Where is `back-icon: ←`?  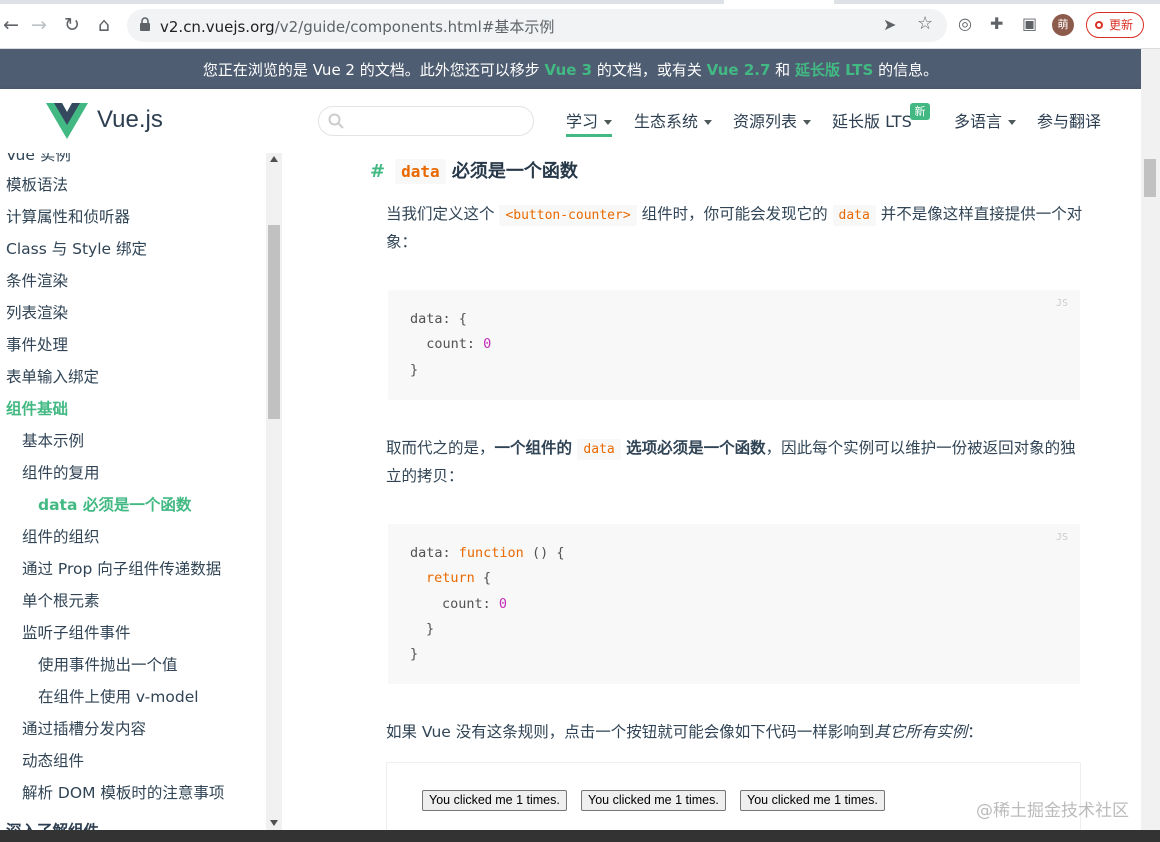 back-icon: ← is located at coordinates (11, 25).